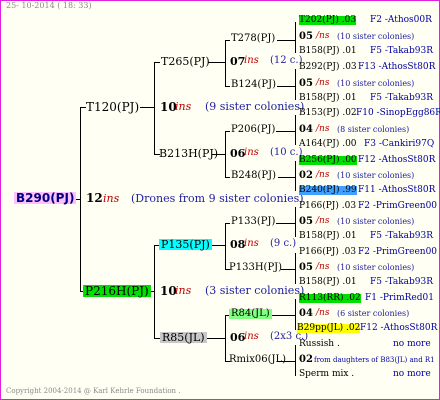 The image size is (440, 400). What do you see at coordinates (399, 144) in the screenshot?
I see `source: F3 -Cankiri97Q` at bounding box center [399, 144].